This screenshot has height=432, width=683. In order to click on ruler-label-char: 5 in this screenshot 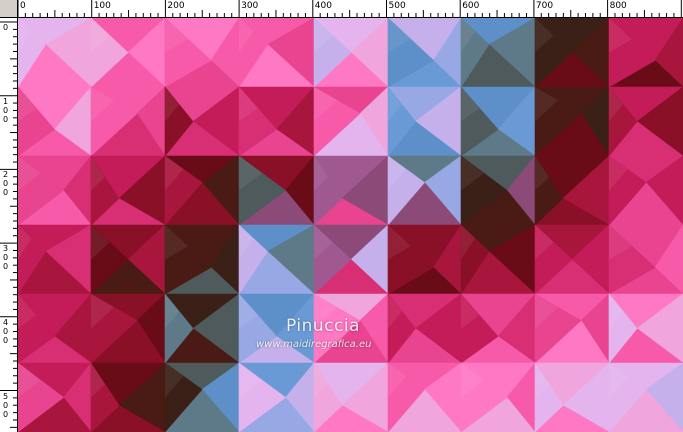, I will do `click(6, 396)`.